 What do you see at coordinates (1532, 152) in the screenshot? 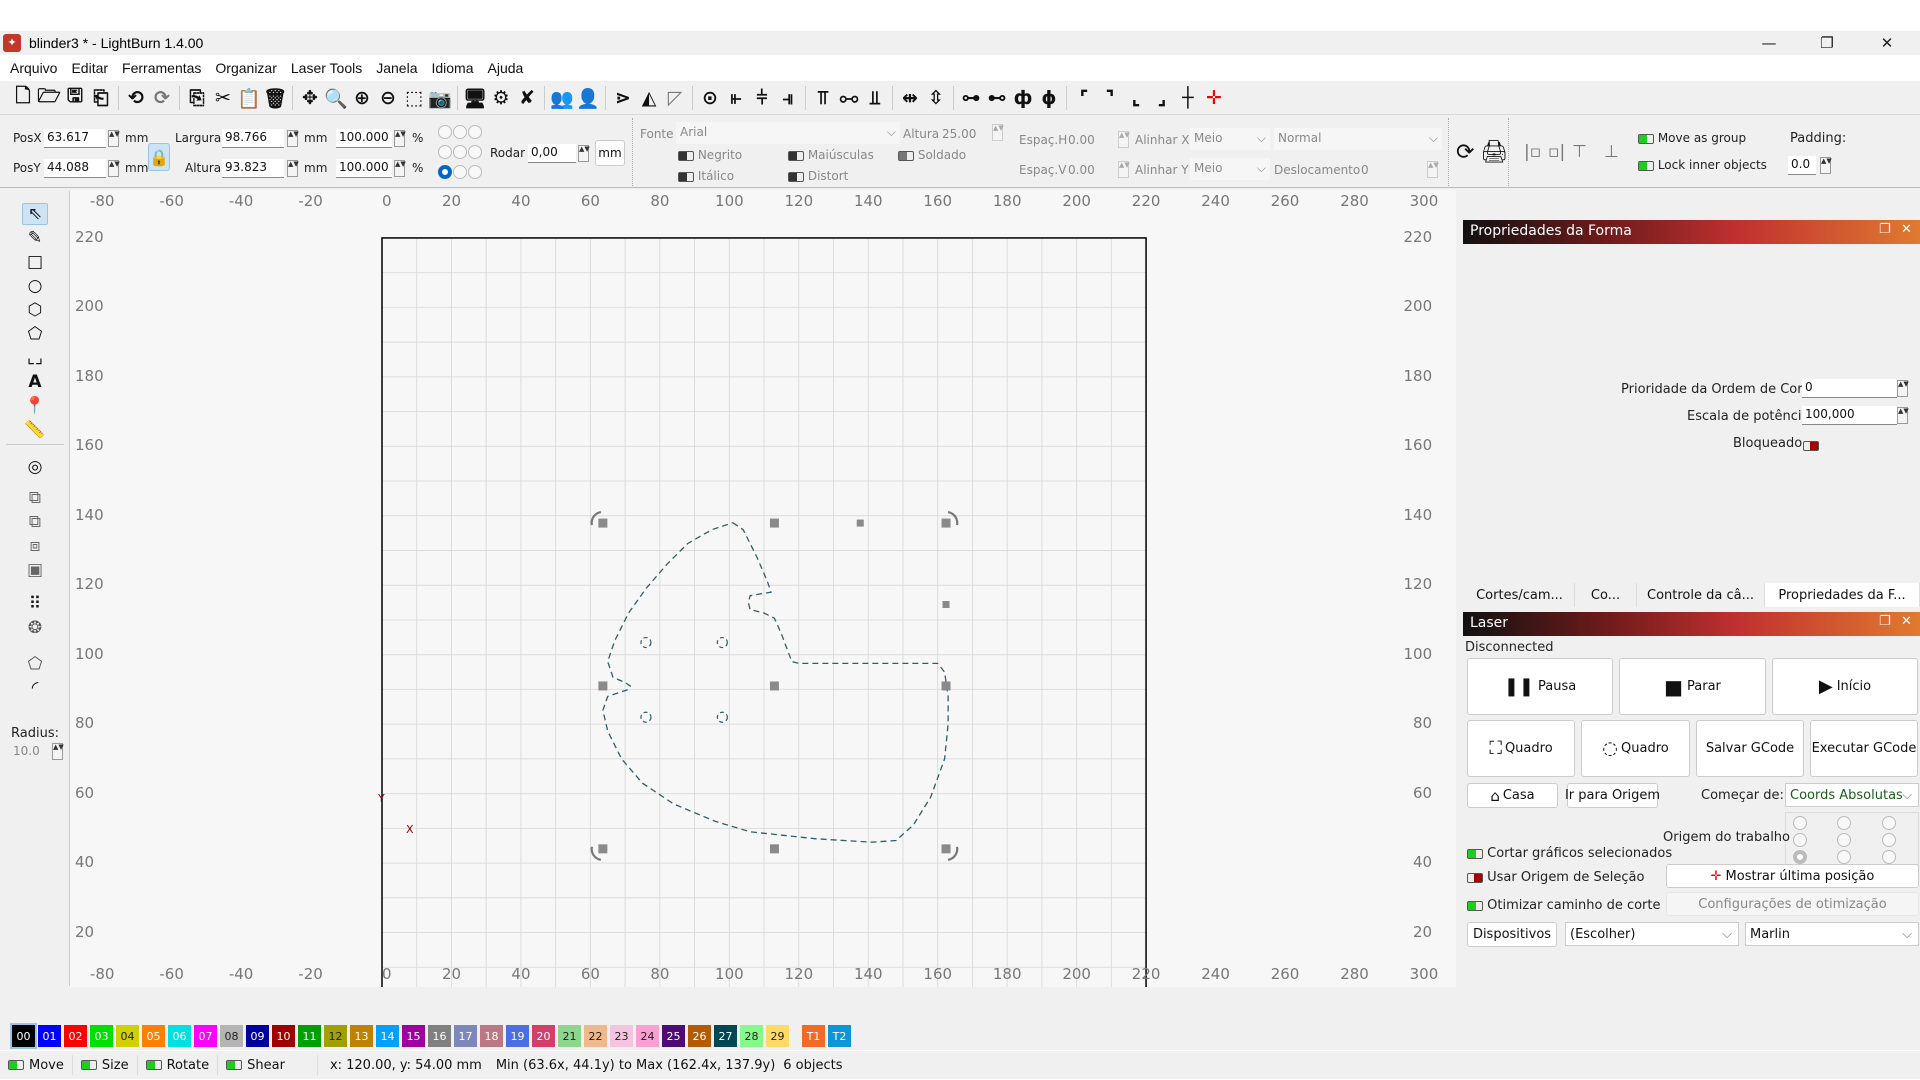
I see `dock-left-icon: |▫` at bounding box center [1532, 152].